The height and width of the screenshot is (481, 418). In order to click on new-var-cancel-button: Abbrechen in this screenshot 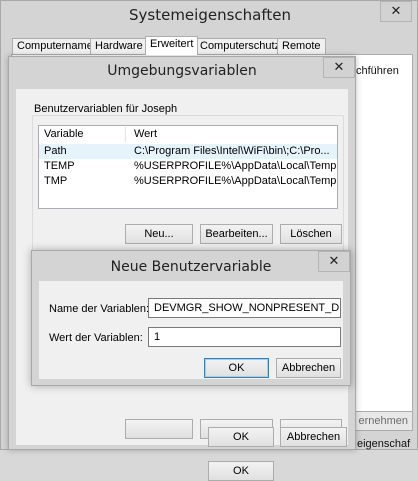, I will do `click(308, 368)`.